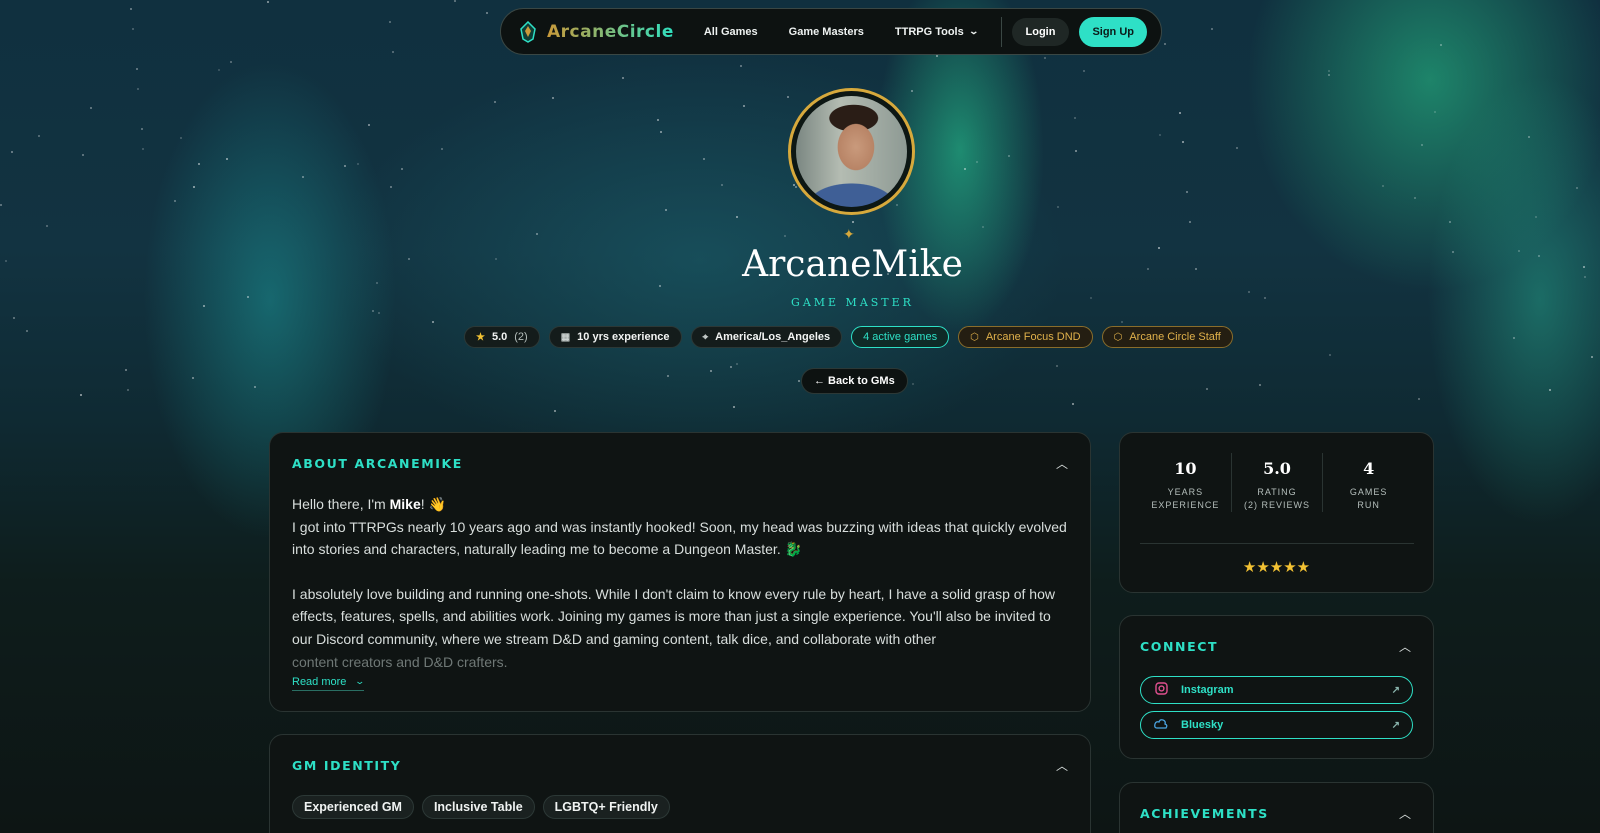  I want to click on about-greeting: Hello there, I'm Mike! 👋, so click(682, 504).